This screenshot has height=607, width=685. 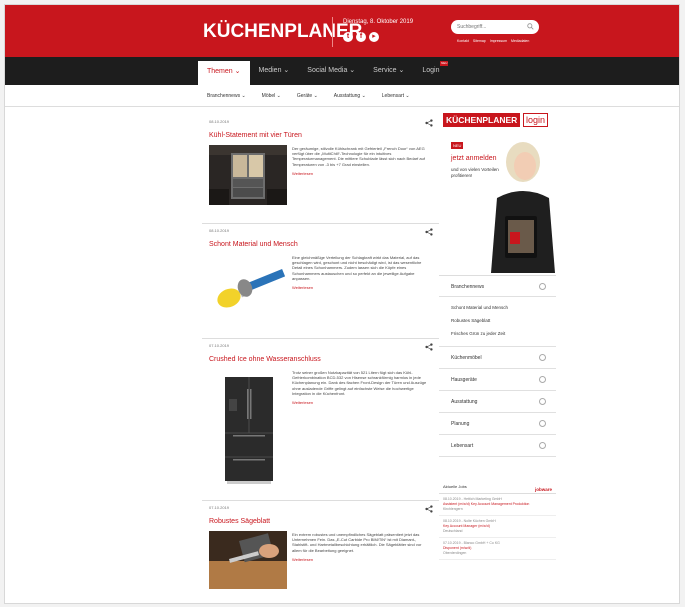 What do you see at coordinates (495, 27) in the screenshot?
I see `search-input` at bounding box center [495, 27].